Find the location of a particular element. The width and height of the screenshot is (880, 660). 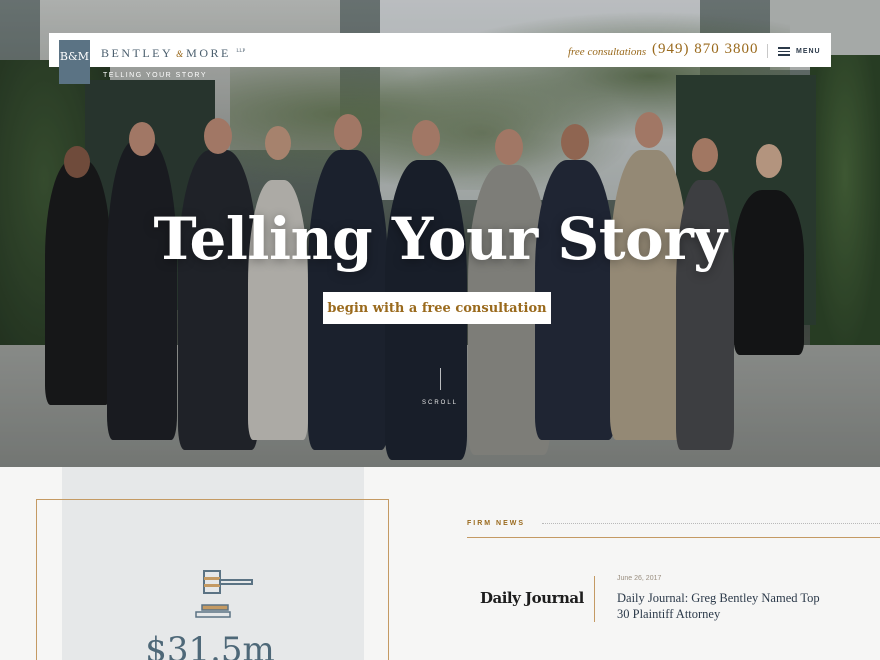

brand-suffix: LLP is located at coordinates (241, 51).